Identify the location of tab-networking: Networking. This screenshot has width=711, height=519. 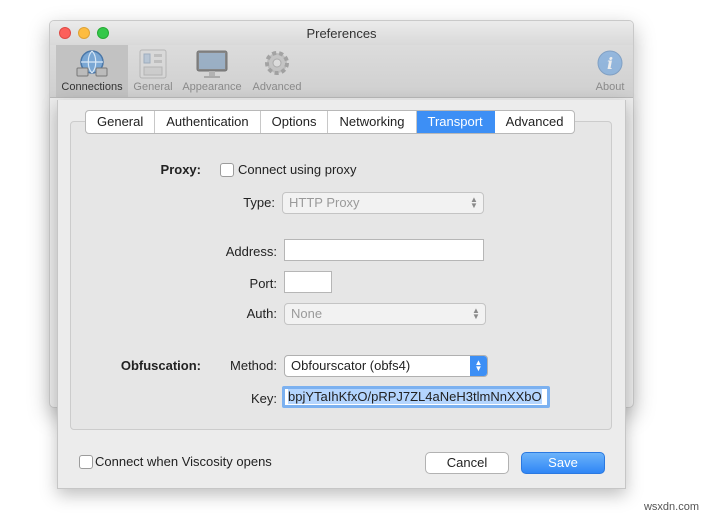
(372, 122).